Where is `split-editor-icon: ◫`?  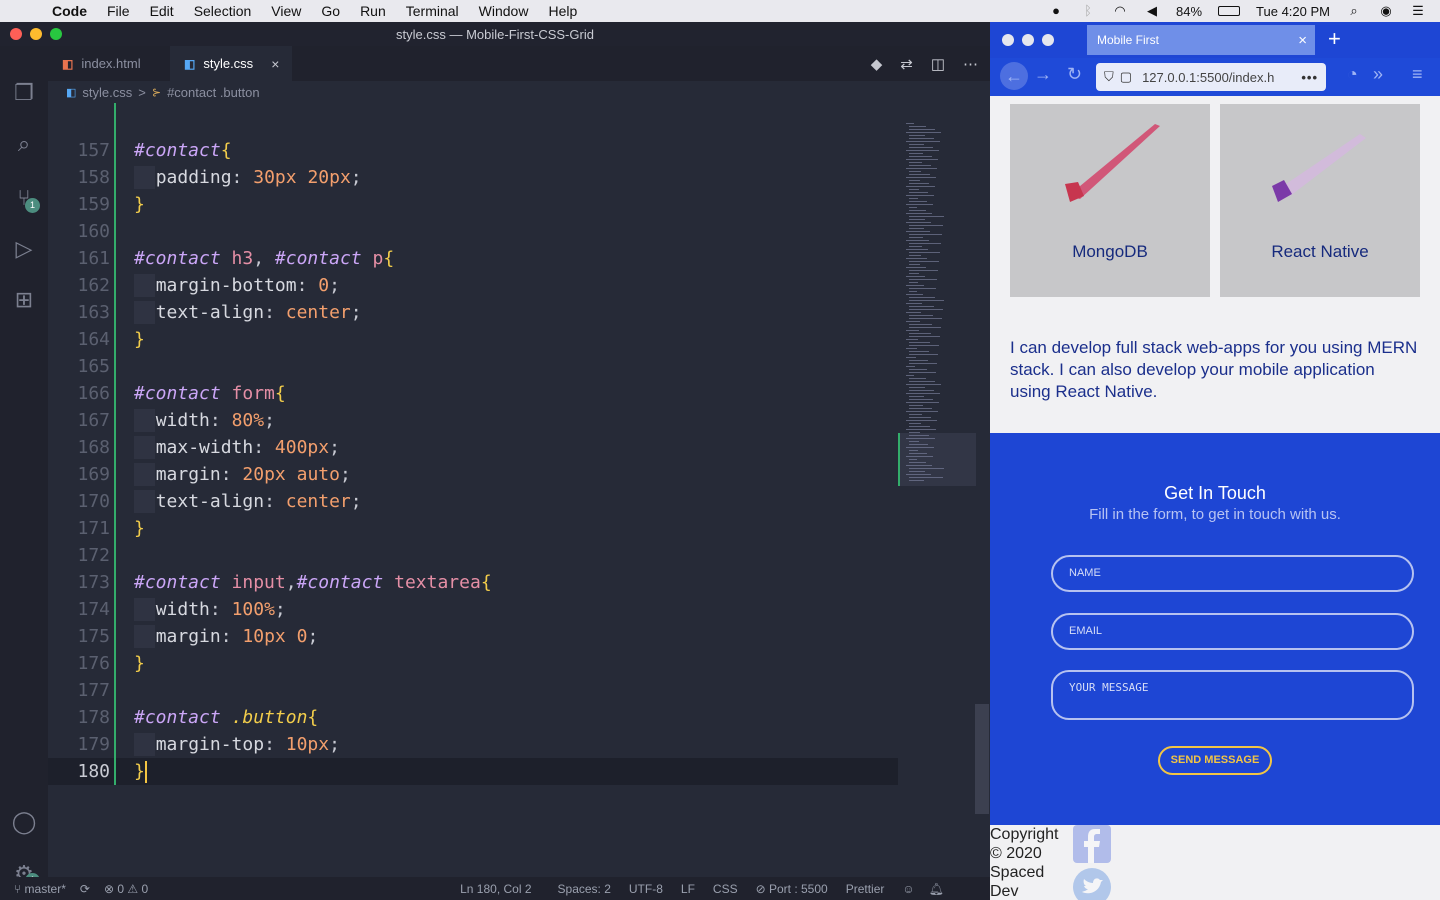
split-editor-icon: ◫ is located at coordinates (938, 64).